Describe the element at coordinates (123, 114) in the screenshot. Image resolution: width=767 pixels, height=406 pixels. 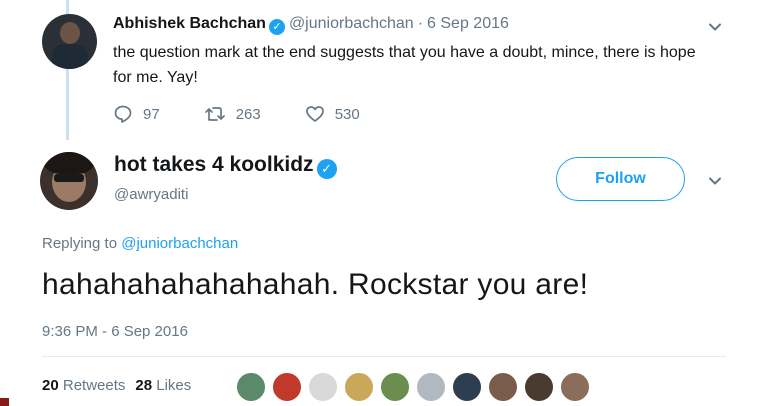
I see `reply-icon` at that location.